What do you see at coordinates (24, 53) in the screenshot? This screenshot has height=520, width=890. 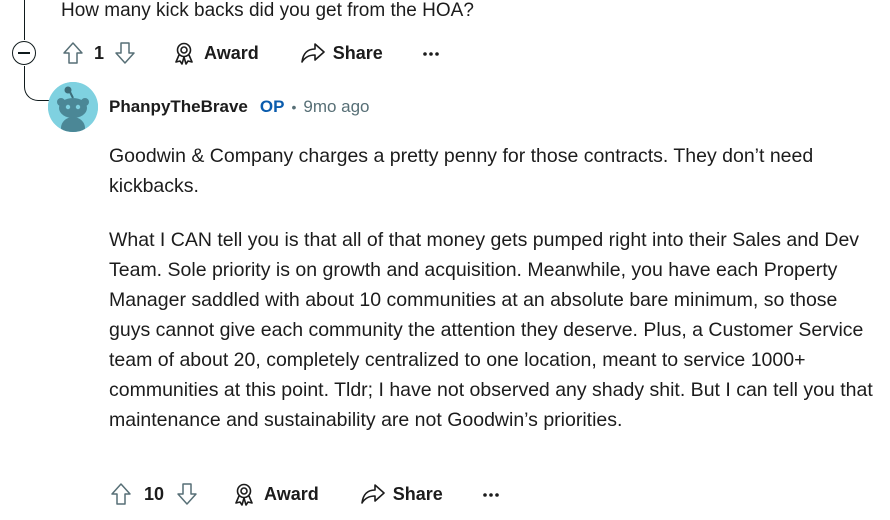 I see `collapse-icon` at bounding box center [24, 53].